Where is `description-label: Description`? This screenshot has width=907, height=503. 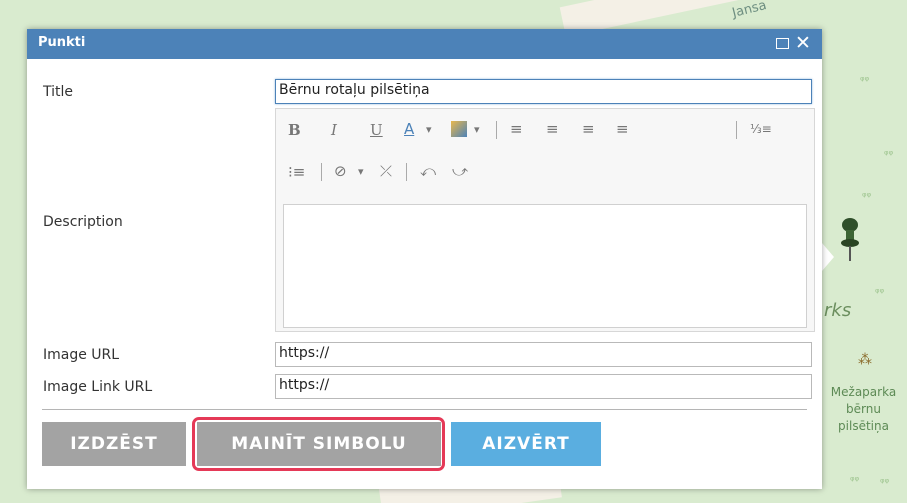 description-label: Description is located at coordinates (83, 222).